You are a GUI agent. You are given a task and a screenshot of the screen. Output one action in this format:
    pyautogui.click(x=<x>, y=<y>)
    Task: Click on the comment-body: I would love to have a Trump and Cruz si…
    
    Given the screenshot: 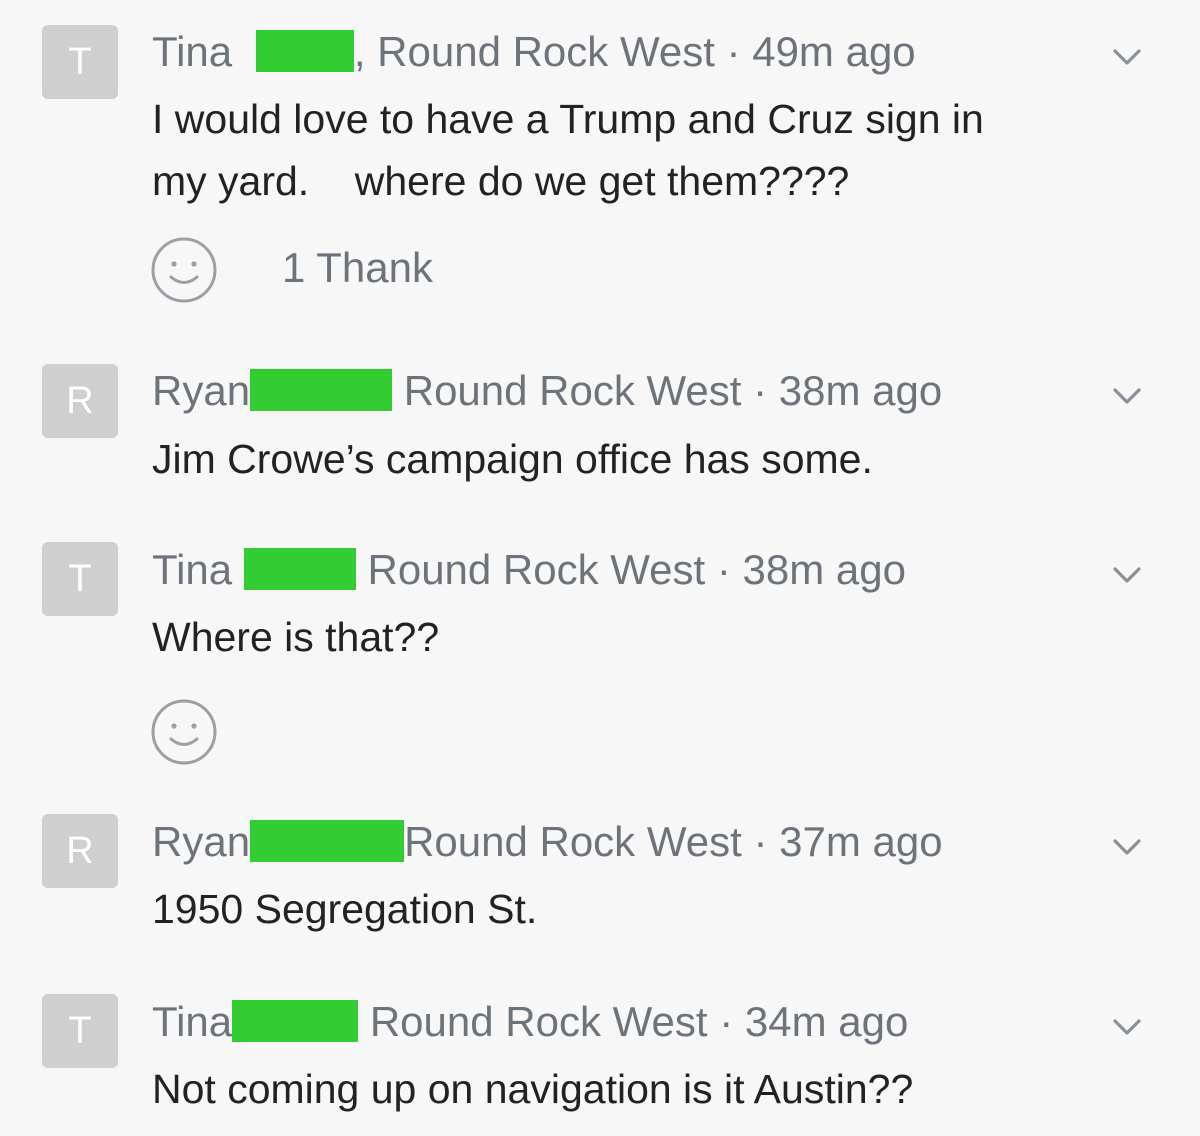 What is the action you would take?
    pyautogui.click(x=632, y=150)
    